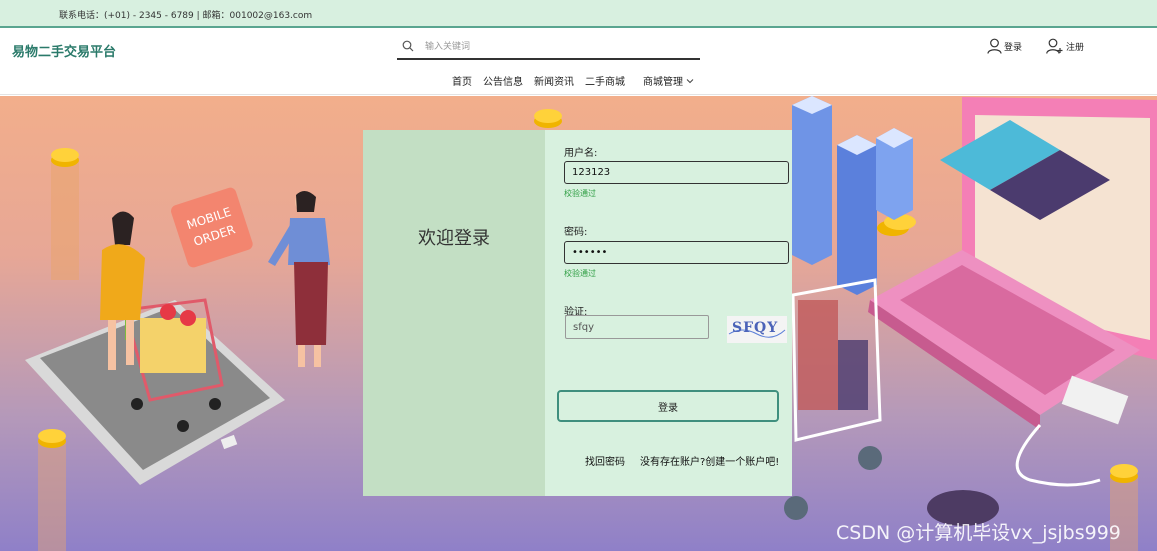  What do you see at coordinates (299, 278) in the screenshot?
I see `woman-standing-figure` at bounding box center [299, 278].